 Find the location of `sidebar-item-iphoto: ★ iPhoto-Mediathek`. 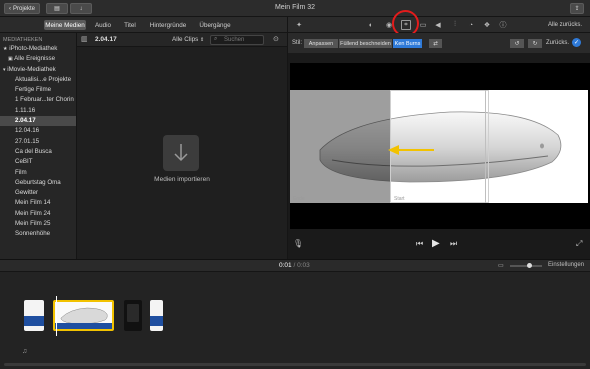

sidebar-item-iphoto: ★ iPhoto-Mediathek is located at coordinates (38, 49).